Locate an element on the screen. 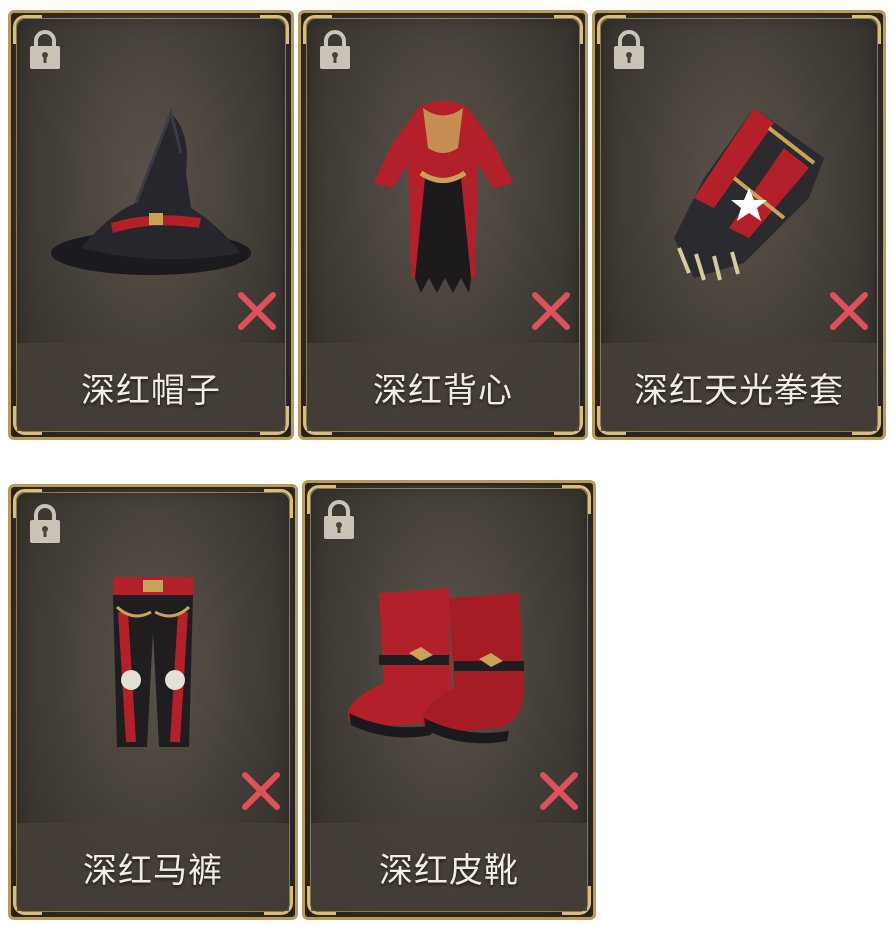  item-name-bar: 深红背心 is located at coordinates (443, 387).